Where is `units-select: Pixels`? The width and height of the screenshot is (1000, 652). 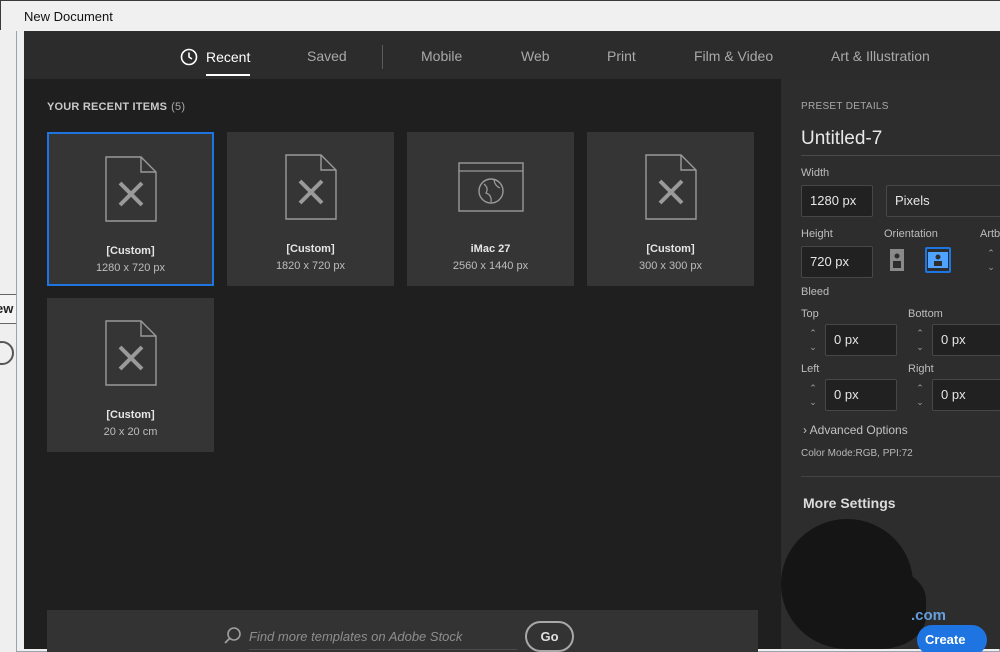 units-select: Pixels is located at coordinates (943, 201).